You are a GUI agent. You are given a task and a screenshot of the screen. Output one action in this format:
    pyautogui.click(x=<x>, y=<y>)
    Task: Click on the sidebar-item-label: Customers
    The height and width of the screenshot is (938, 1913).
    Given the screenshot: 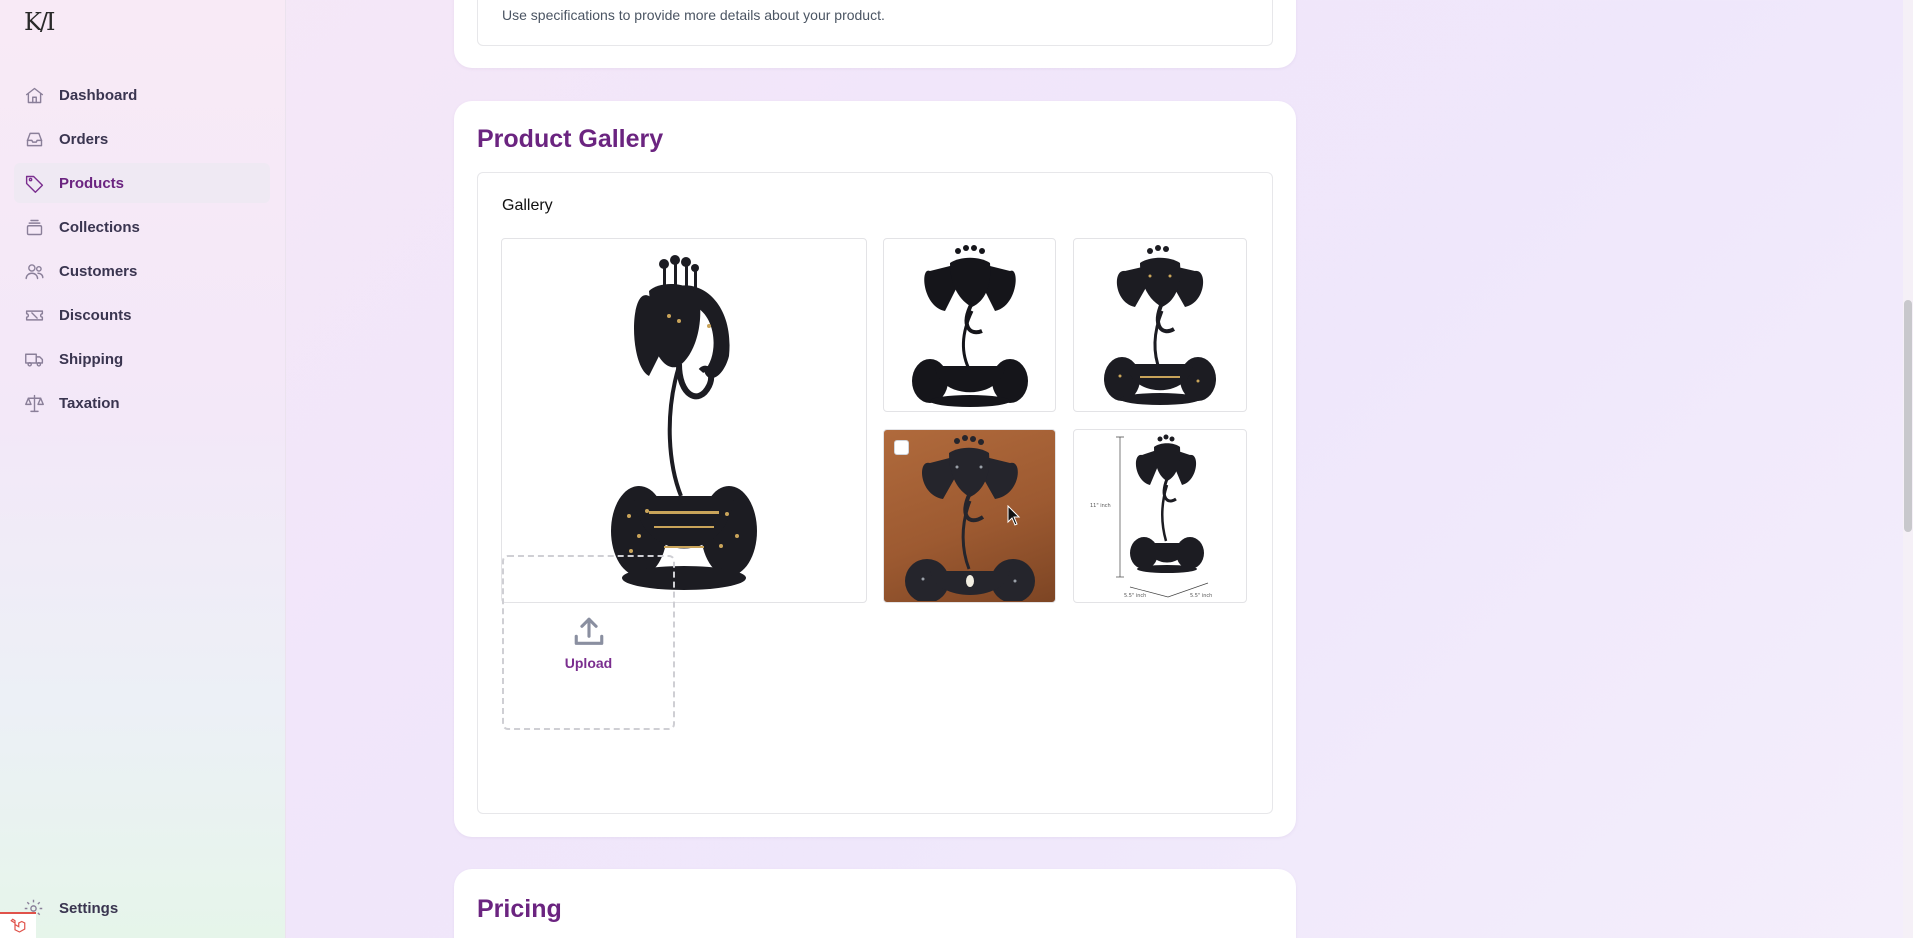 What is the action you would take?
    pyautogui.click(x=98, y=271)
    